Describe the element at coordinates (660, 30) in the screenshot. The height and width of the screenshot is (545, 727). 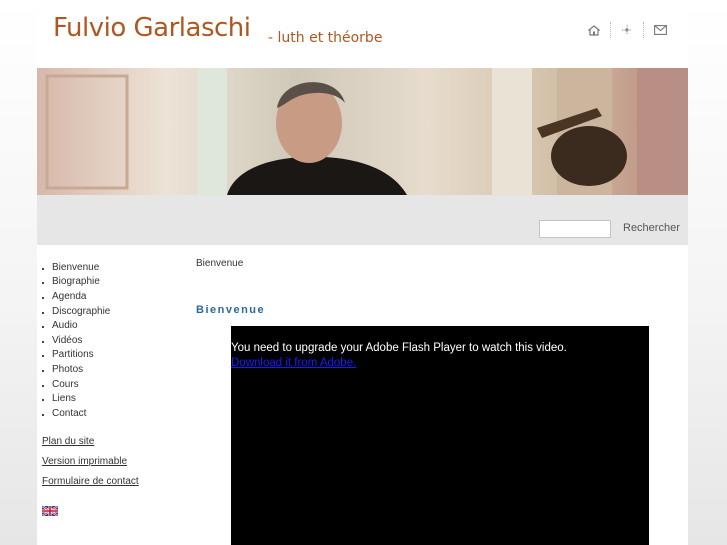
I see `mail-icon` at that location.